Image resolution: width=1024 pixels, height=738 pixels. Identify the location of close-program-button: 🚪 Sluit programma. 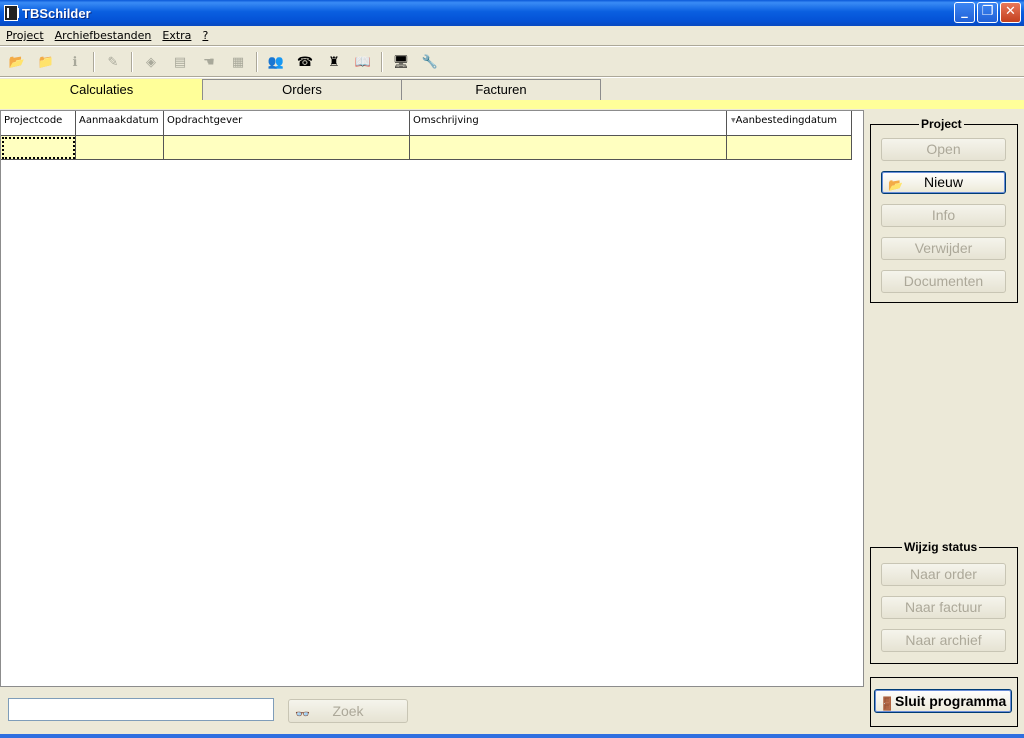
(943, 701).